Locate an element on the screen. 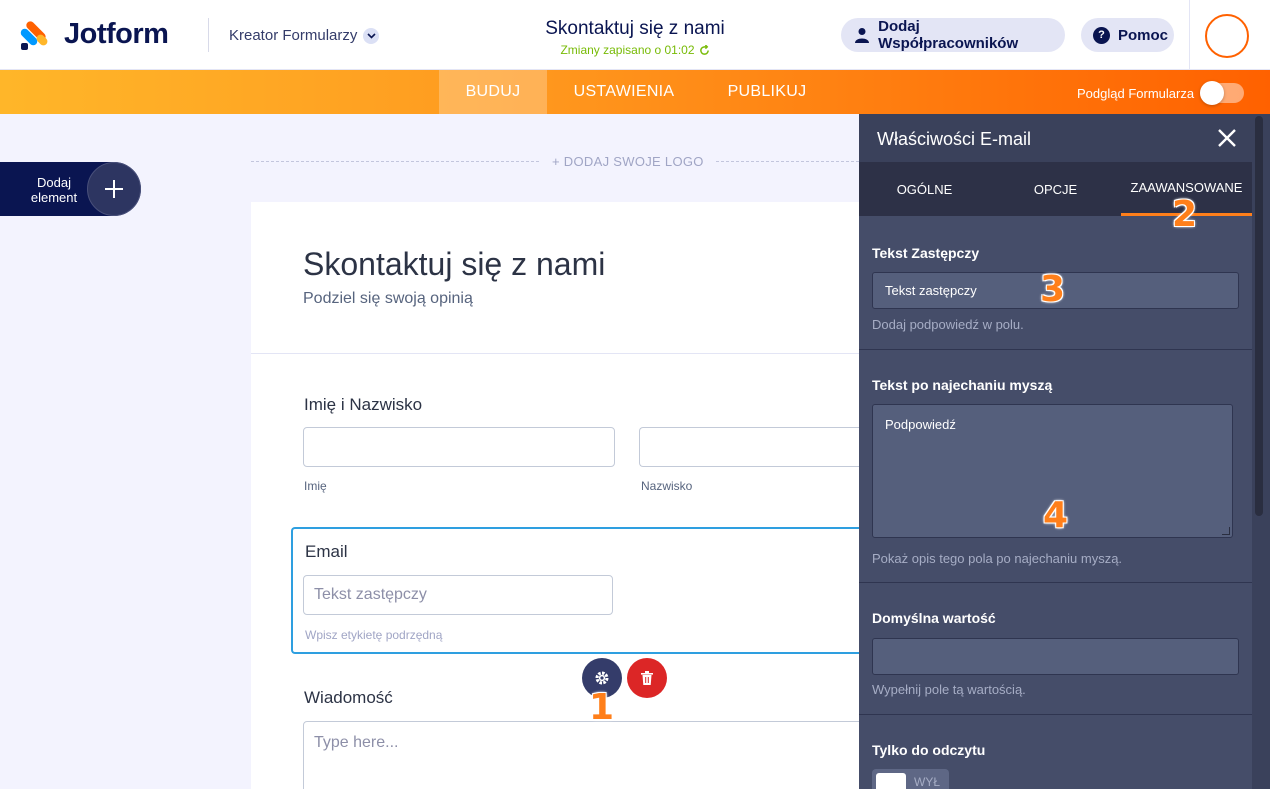  message-field-label: Wiadomość is located at coordinates (348, 698).